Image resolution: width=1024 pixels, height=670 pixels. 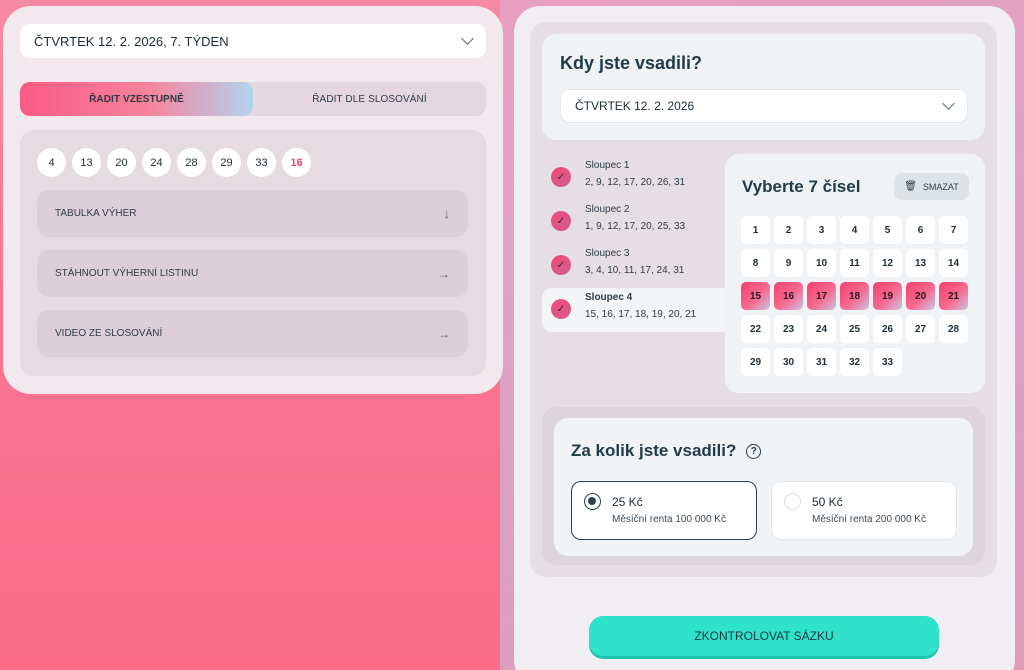 I want to click on number-cell: 11, so click(x=854, y=263).